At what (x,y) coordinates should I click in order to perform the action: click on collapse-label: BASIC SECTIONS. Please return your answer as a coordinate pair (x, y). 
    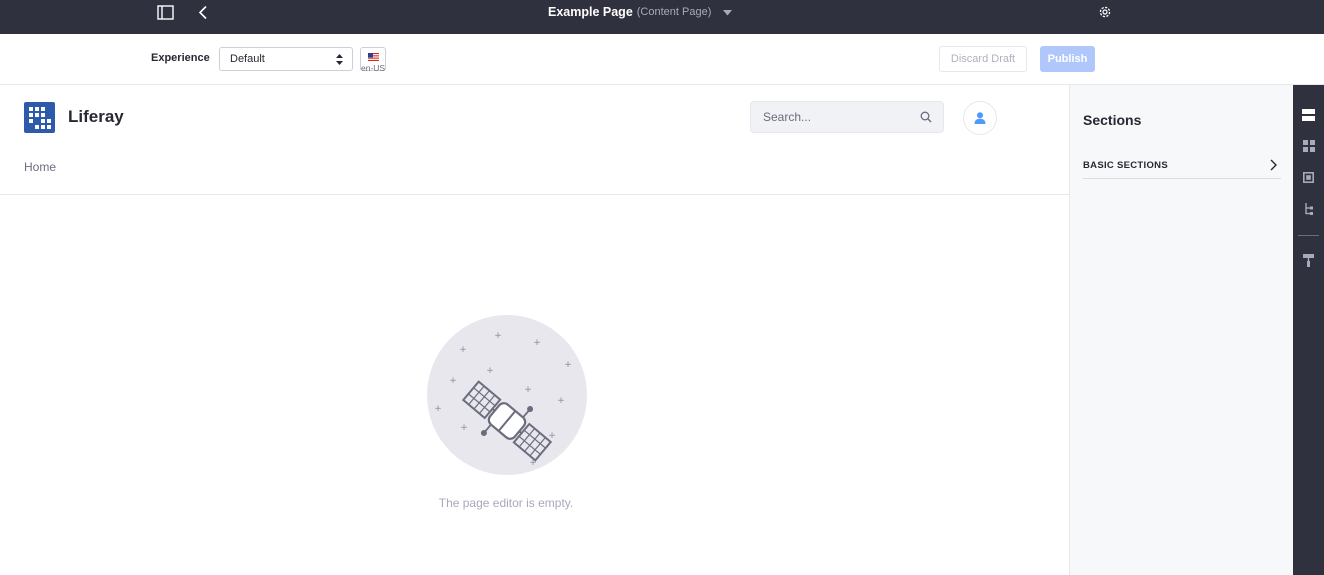
    Looking at the image, I should click on (1125, 165).